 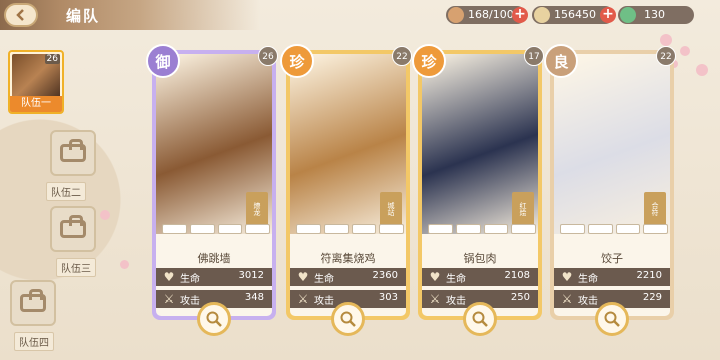 What do you see at coordinates (612, 185) in the screenshot?
I see `card-body: 合符 饺子 ♥ 生命 2210 ⚔ 攻击 229` at bounding box center [612, 185].